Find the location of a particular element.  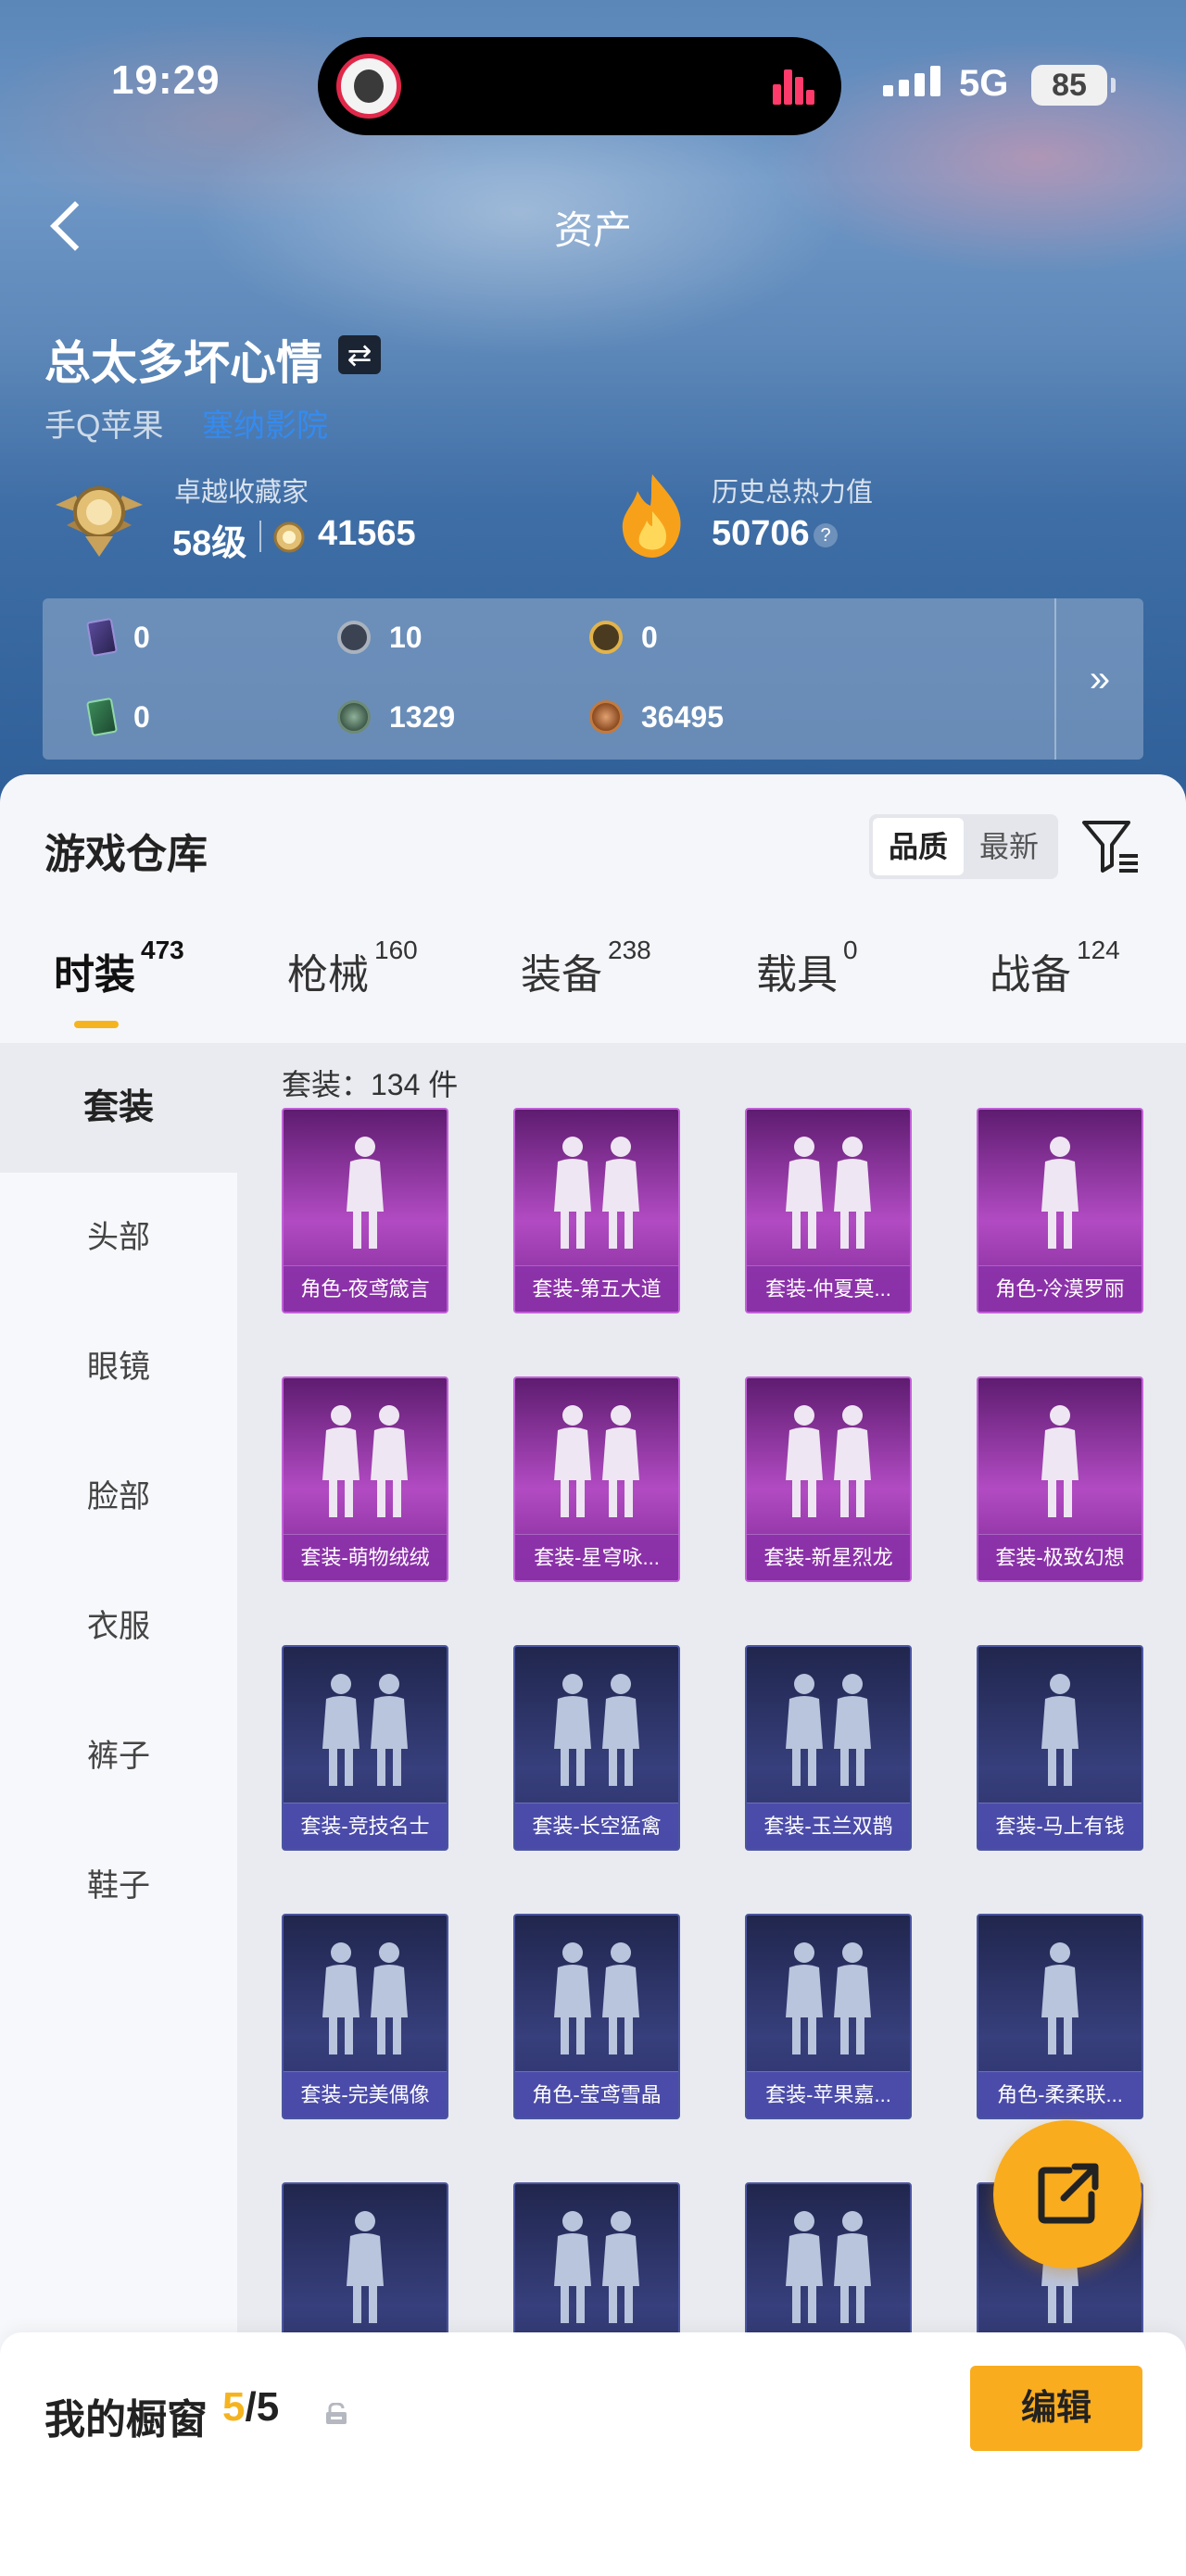

currency-value: 1329 is located at coordinates (422, 716).